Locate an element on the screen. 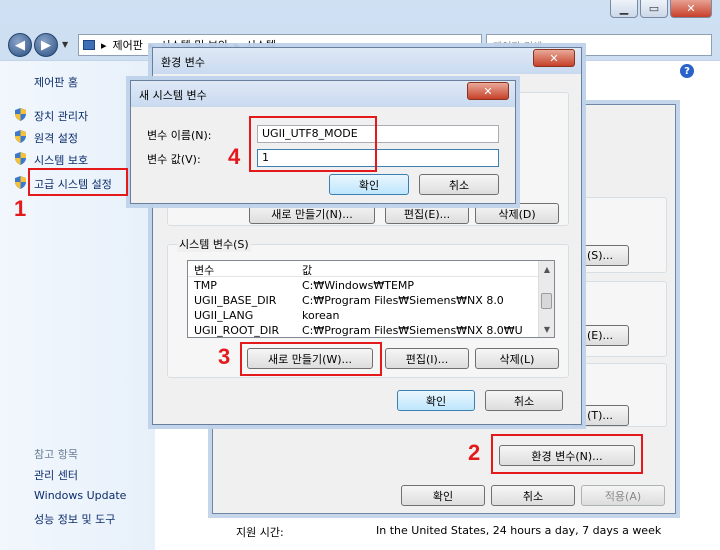 This screenshot has width=720, height=550. close-button: ✕ is located at coordinates (691, 9).